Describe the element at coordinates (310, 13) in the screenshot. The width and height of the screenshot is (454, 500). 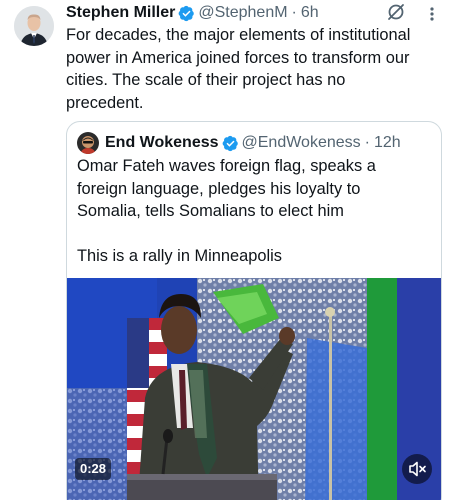
I see `tweet-timestamp: 6h` at that location.